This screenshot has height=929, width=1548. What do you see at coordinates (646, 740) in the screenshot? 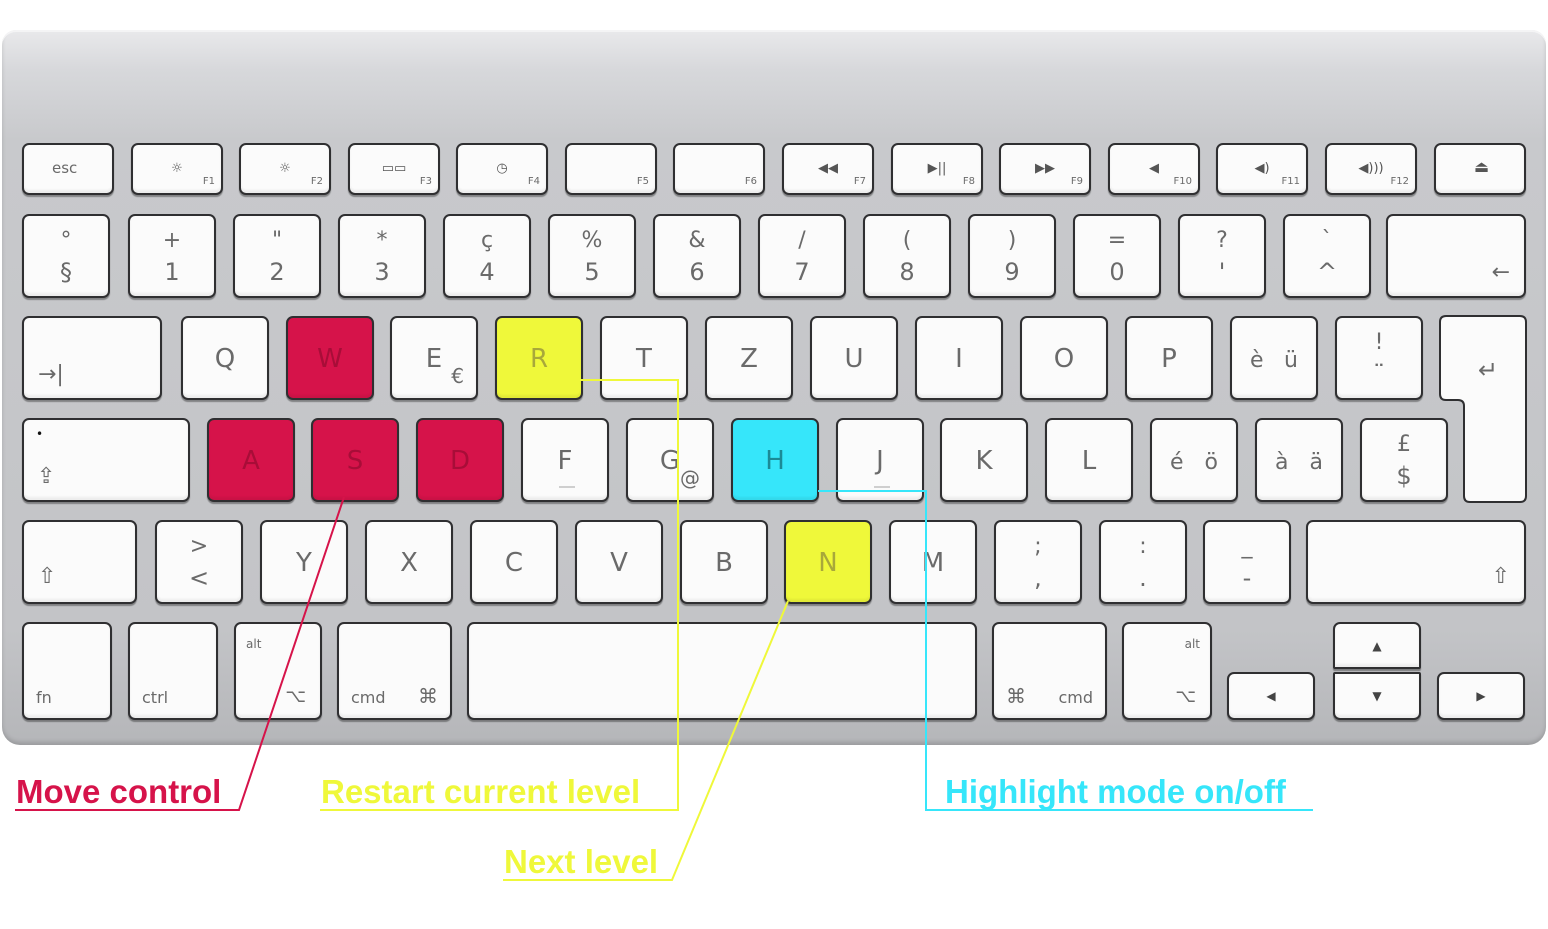
I see `next-level-line` at bounding box center [646, 740].